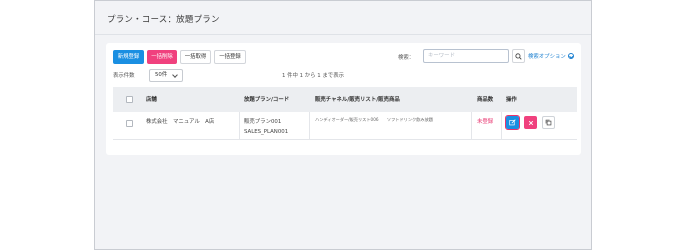 This screenshot has width=688, height=251. I want to click on header-store: 店舗, so click(151, 100).